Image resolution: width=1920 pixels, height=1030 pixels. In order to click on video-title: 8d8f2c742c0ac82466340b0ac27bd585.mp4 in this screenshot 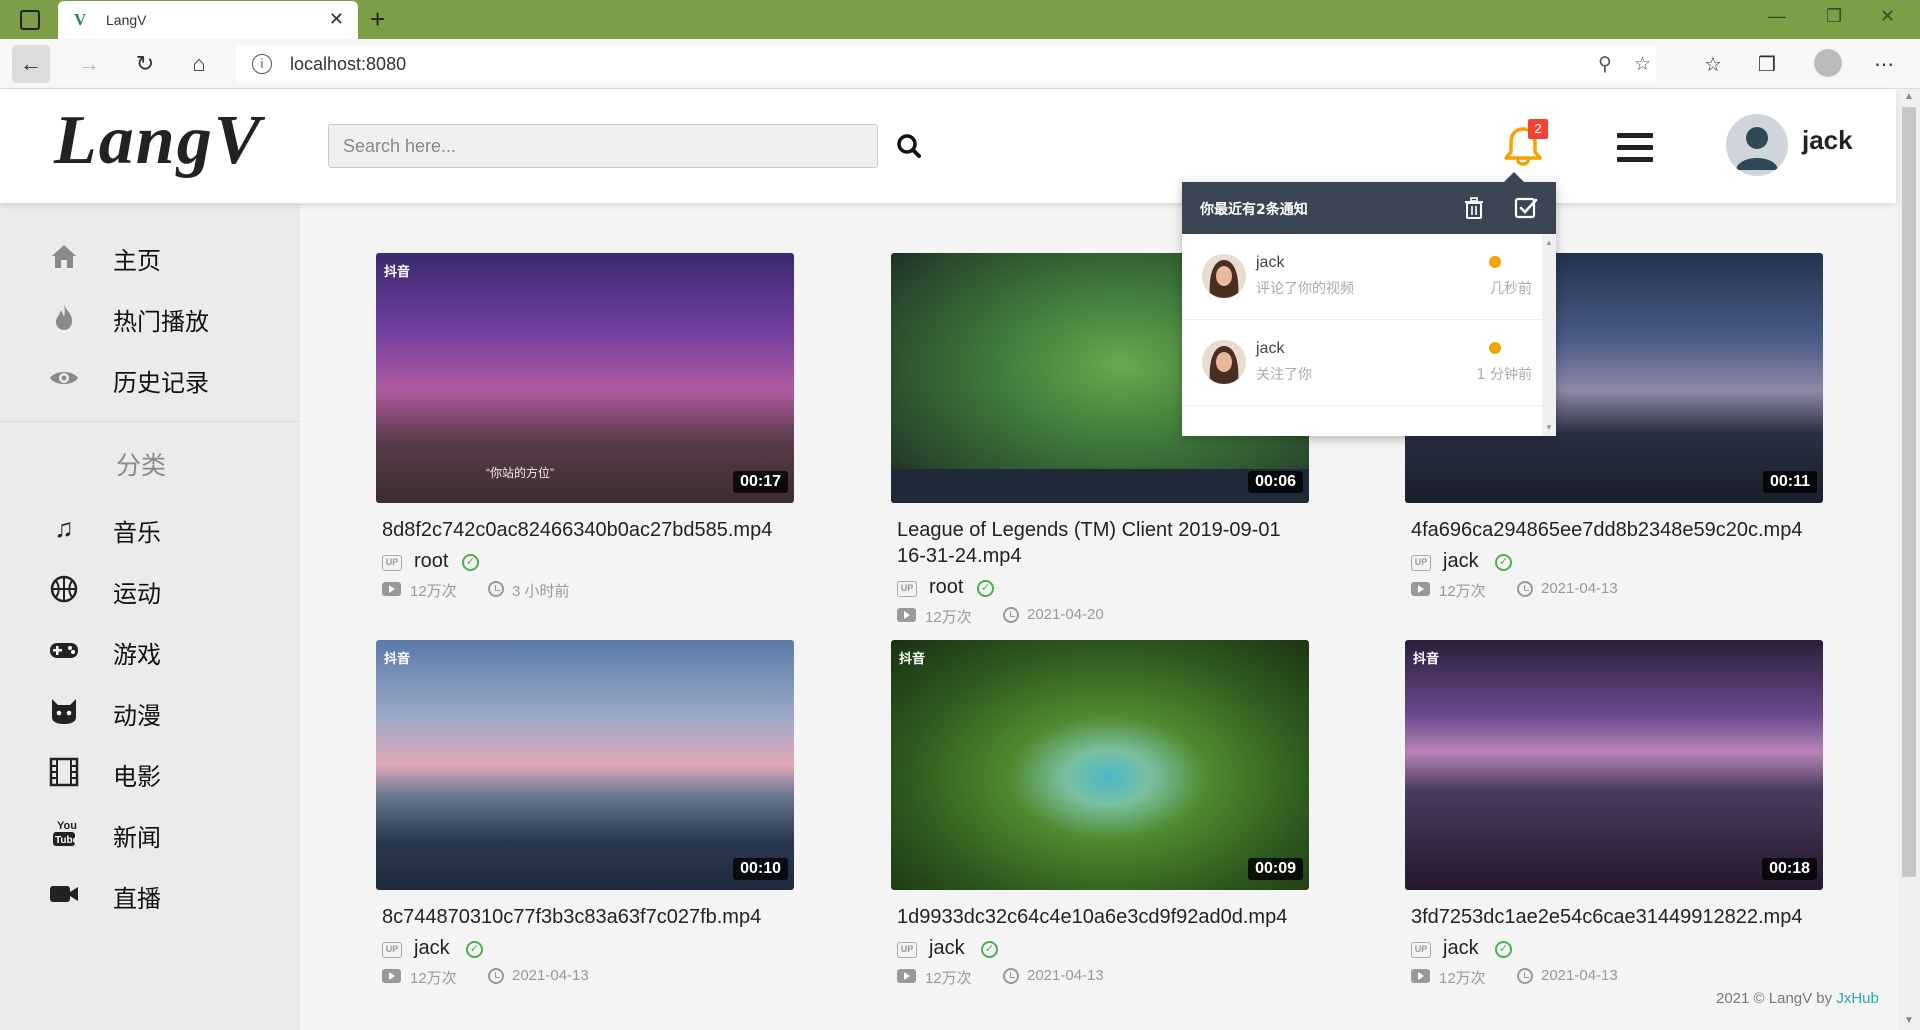, I will do `click(588, 530)`.